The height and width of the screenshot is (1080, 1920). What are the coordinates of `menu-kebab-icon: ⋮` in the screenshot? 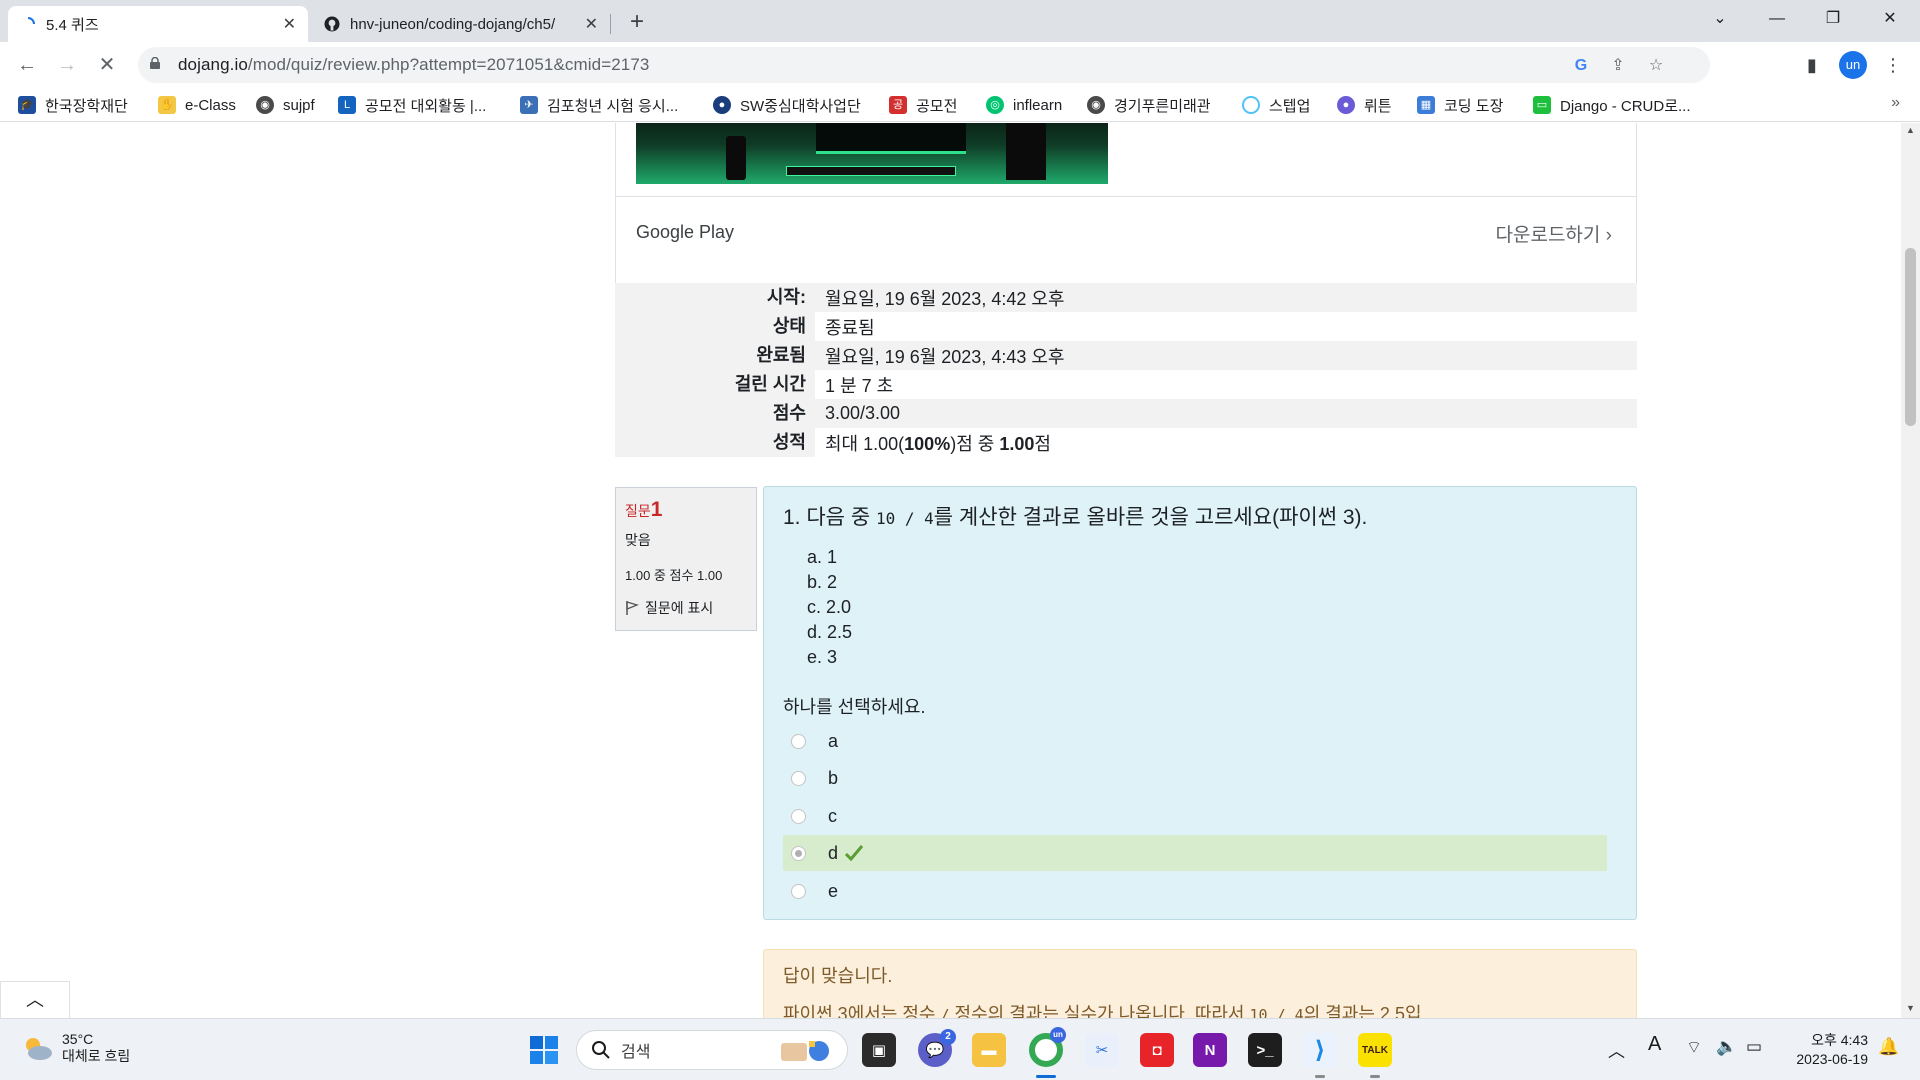 It's located at (1893, 65).